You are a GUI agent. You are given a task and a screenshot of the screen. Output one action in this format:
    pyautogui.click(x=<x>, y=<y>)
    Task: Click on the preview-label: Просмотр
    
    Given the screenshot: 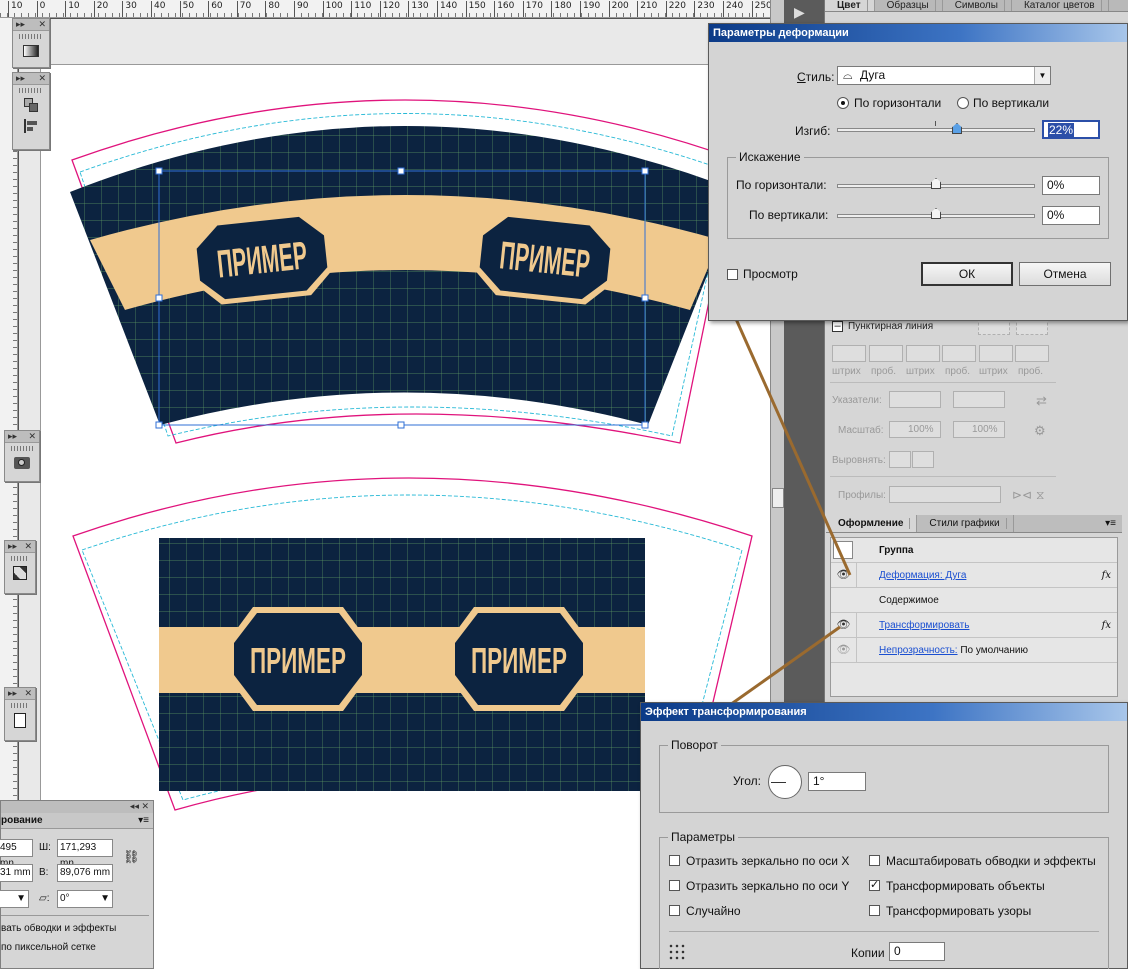 What is the action you would take?
    pyautogui.click(x=770, y=274)
    